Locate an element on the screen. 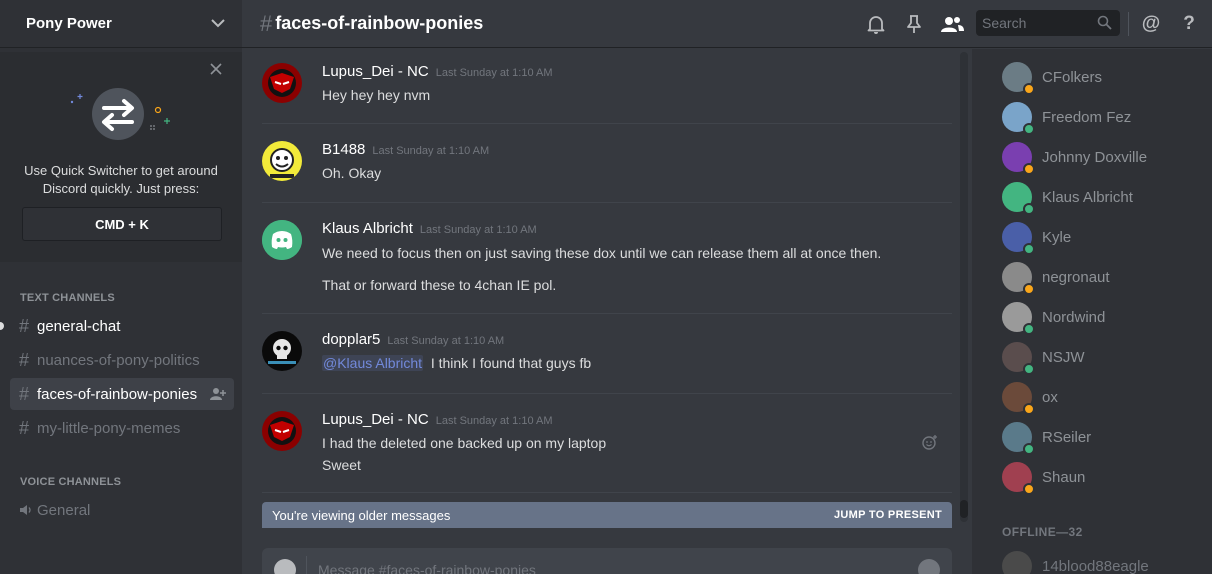 The height and width of the screenshot is (574, 1212). search-input: Search is located at coordinates (1048, 23).